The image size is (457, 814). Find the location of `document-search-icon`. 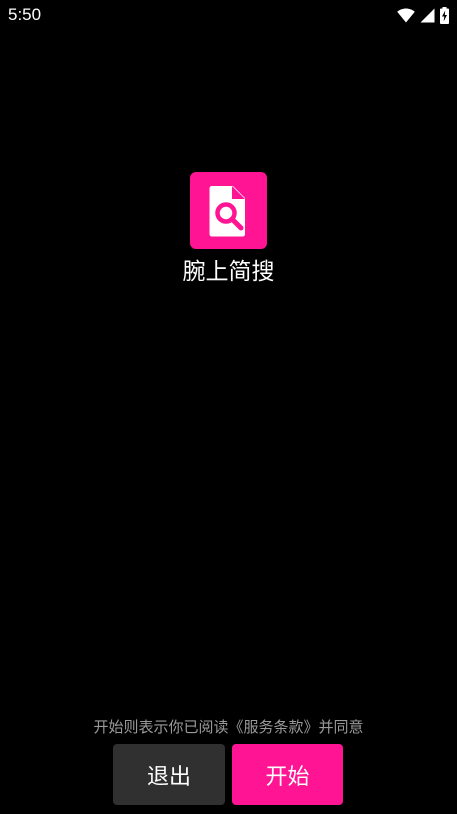

document-search-icon is located at coordinates (227, 211).